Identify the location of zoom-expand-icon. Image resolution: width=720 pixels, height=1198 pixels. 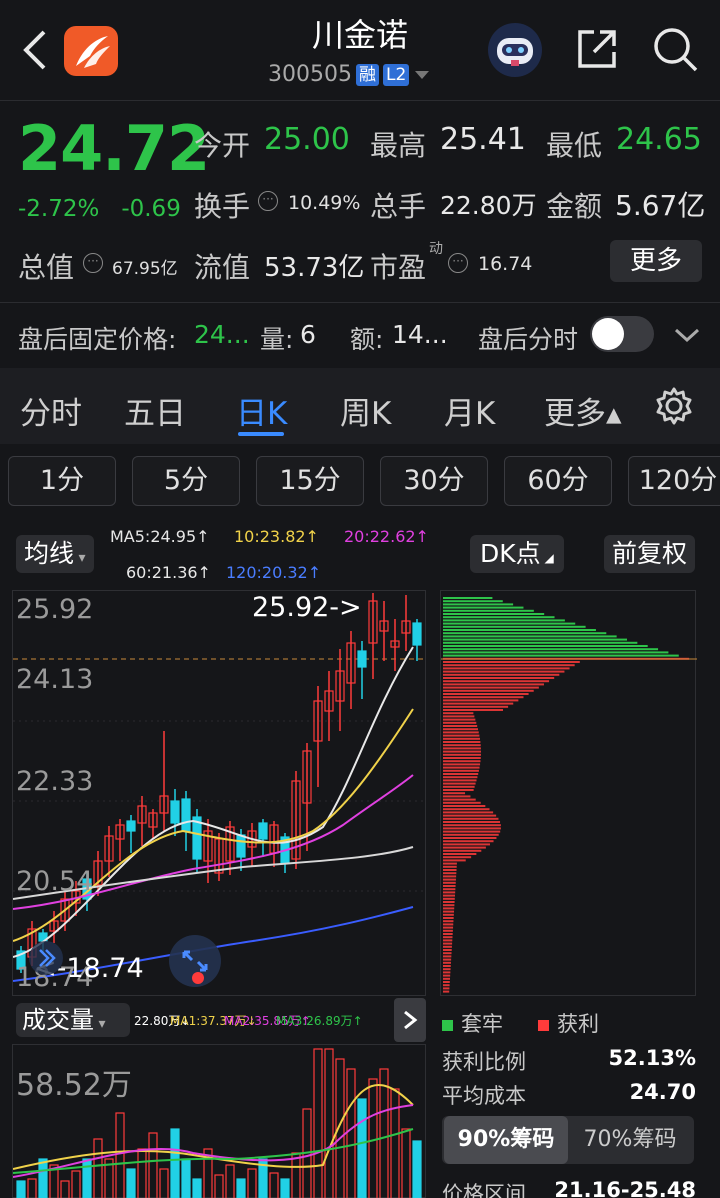
(195, 961).